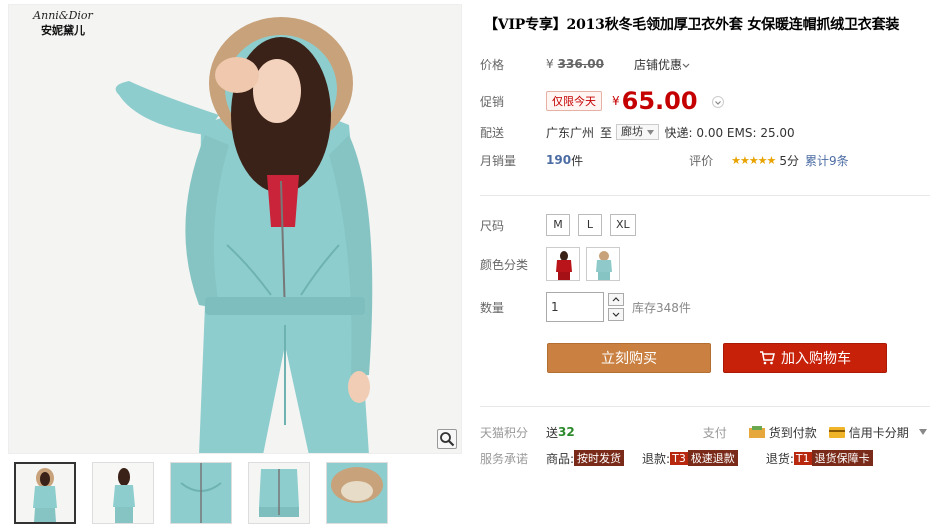 The width and height of the screenshot is (930, 530). I want to click on product-title: 【VIP专享】2013秋冬毛领加厚卫衣外套 女保暖连帽抓绒卫衣套装, so click(692, 25).